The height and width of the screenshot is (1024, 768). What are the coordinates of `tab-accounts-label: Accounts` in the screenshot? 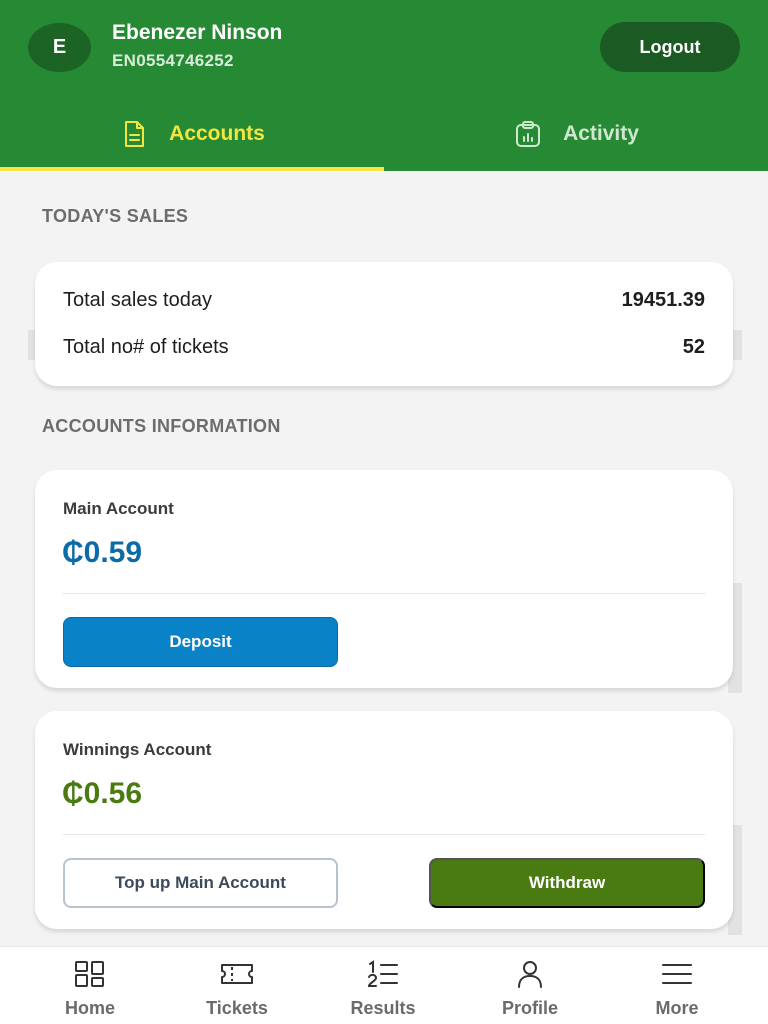 It's located at (217, 133).